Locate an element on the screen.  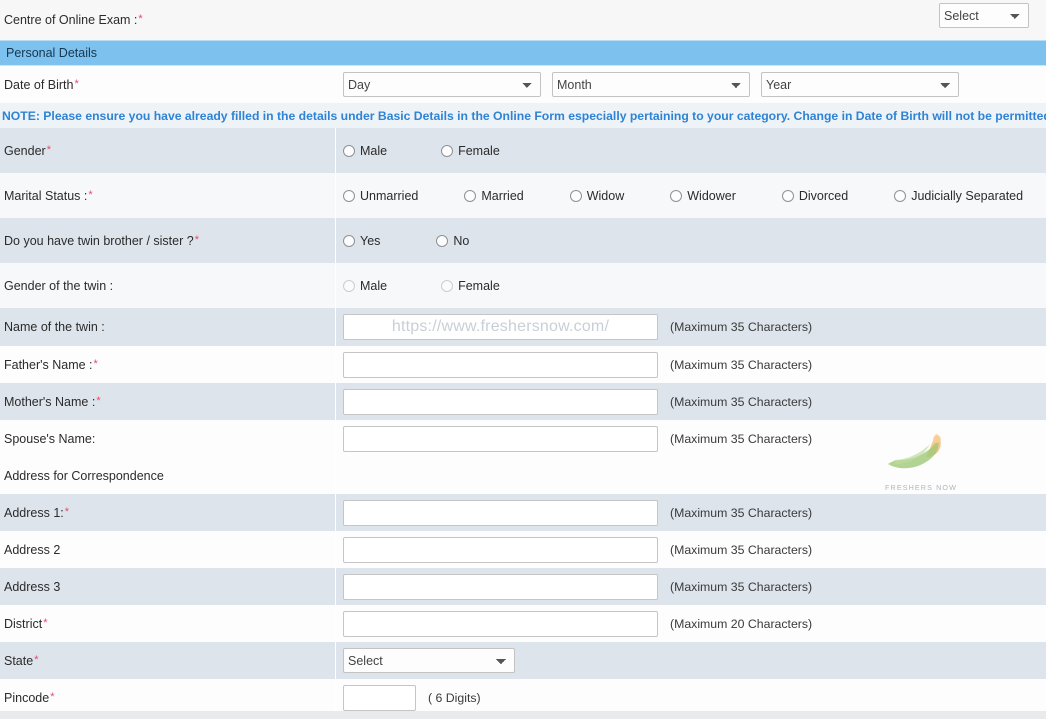
address-1-label: Address 1:* is located at coordinates (167, 513).